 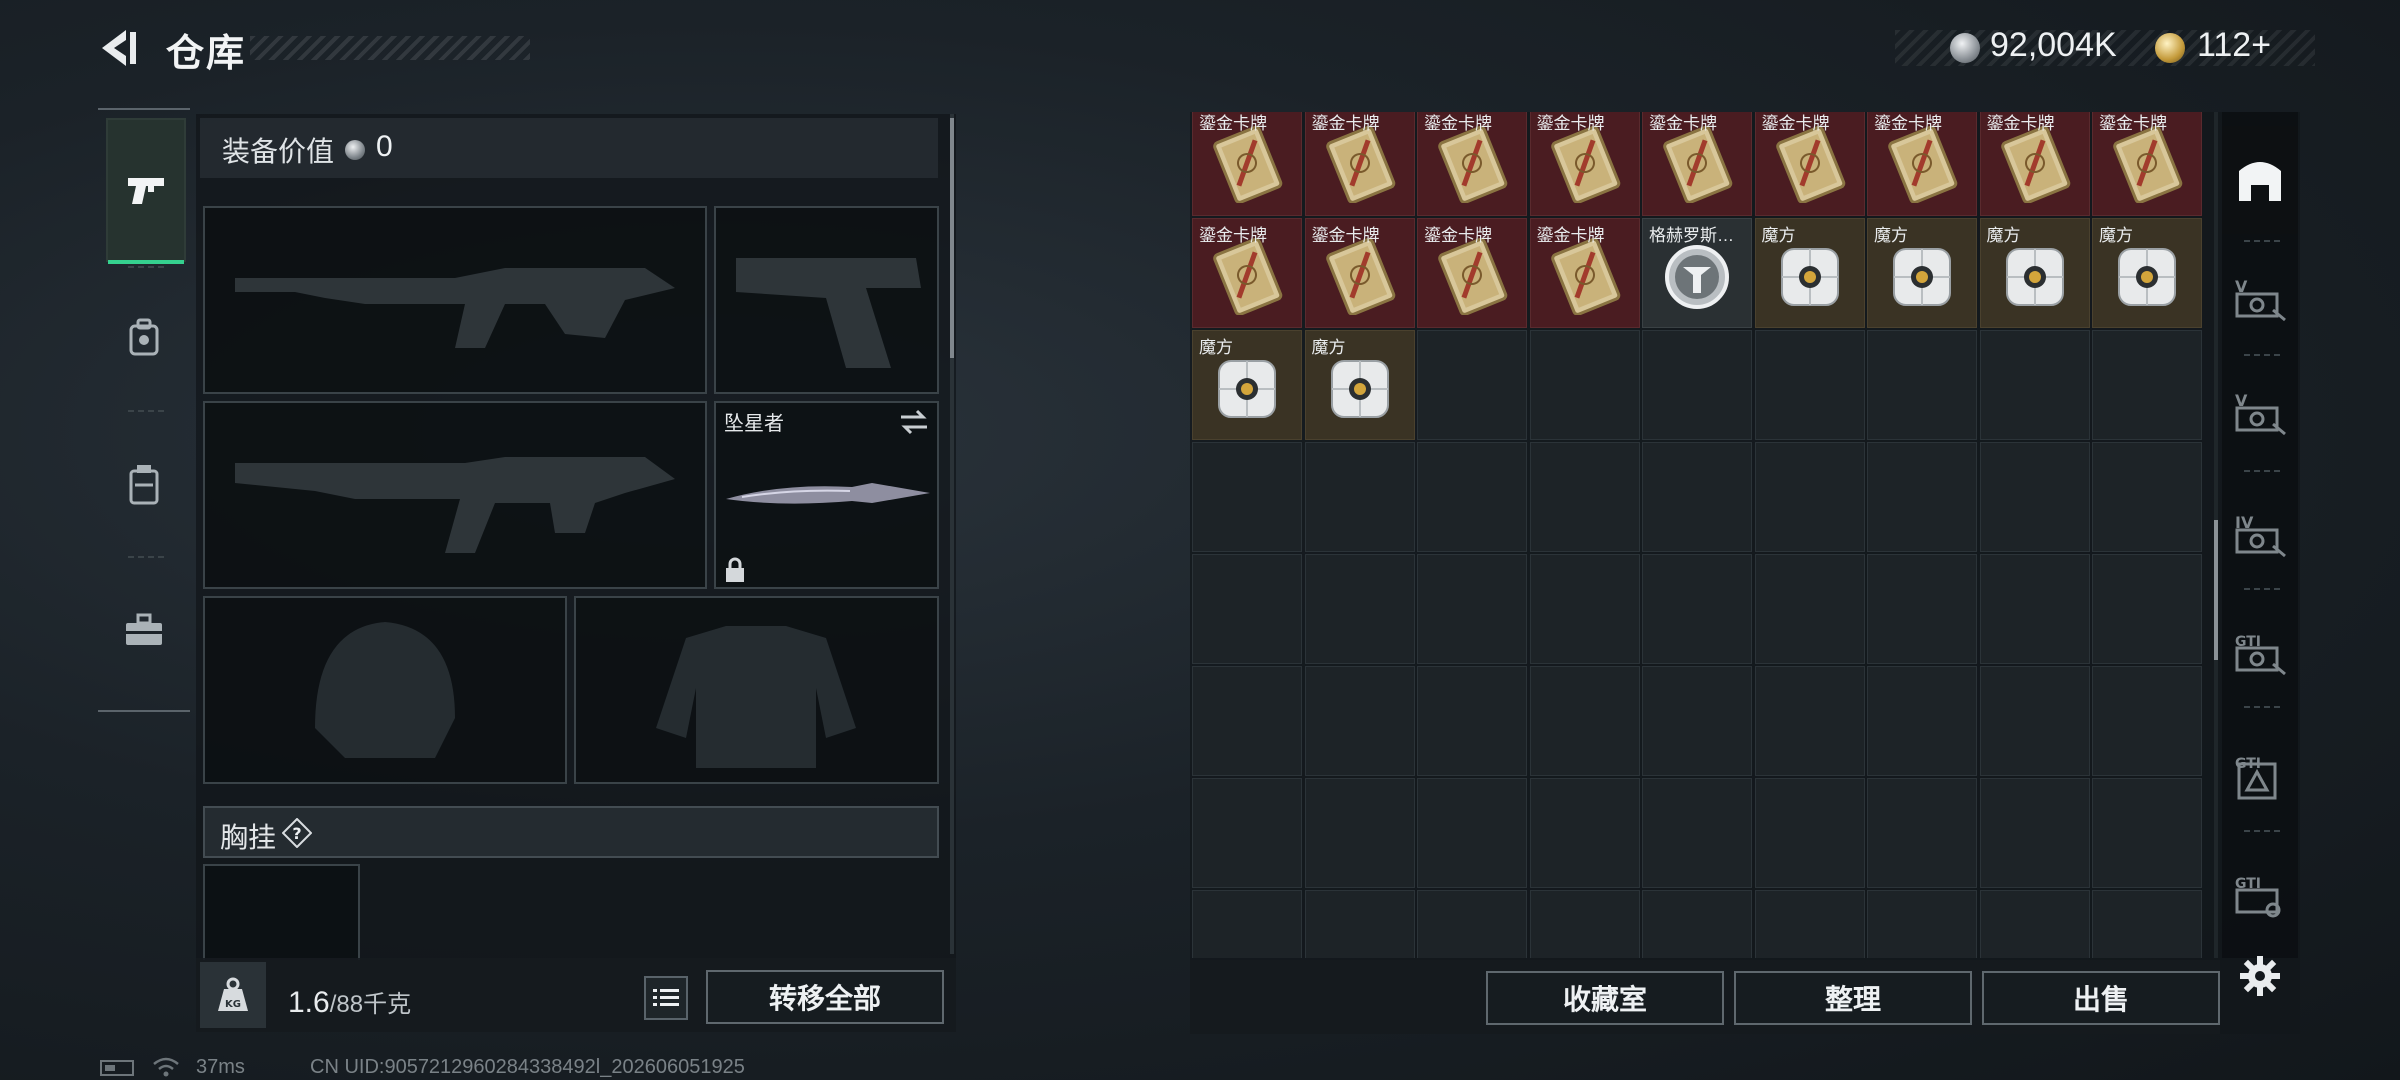 What do you see at coordinates (826, 300) in the screenshot?
I see `sidearm-slot` at bounding box center [826, 300].